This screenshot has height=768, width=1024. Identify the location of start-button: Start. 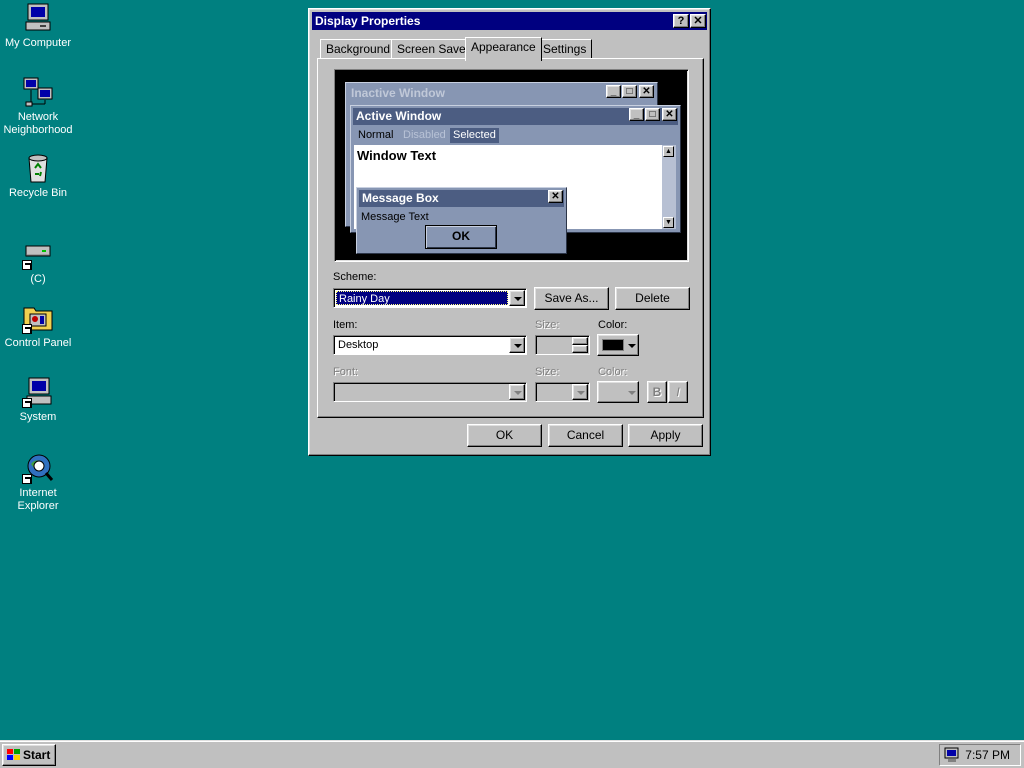
(29, 755).